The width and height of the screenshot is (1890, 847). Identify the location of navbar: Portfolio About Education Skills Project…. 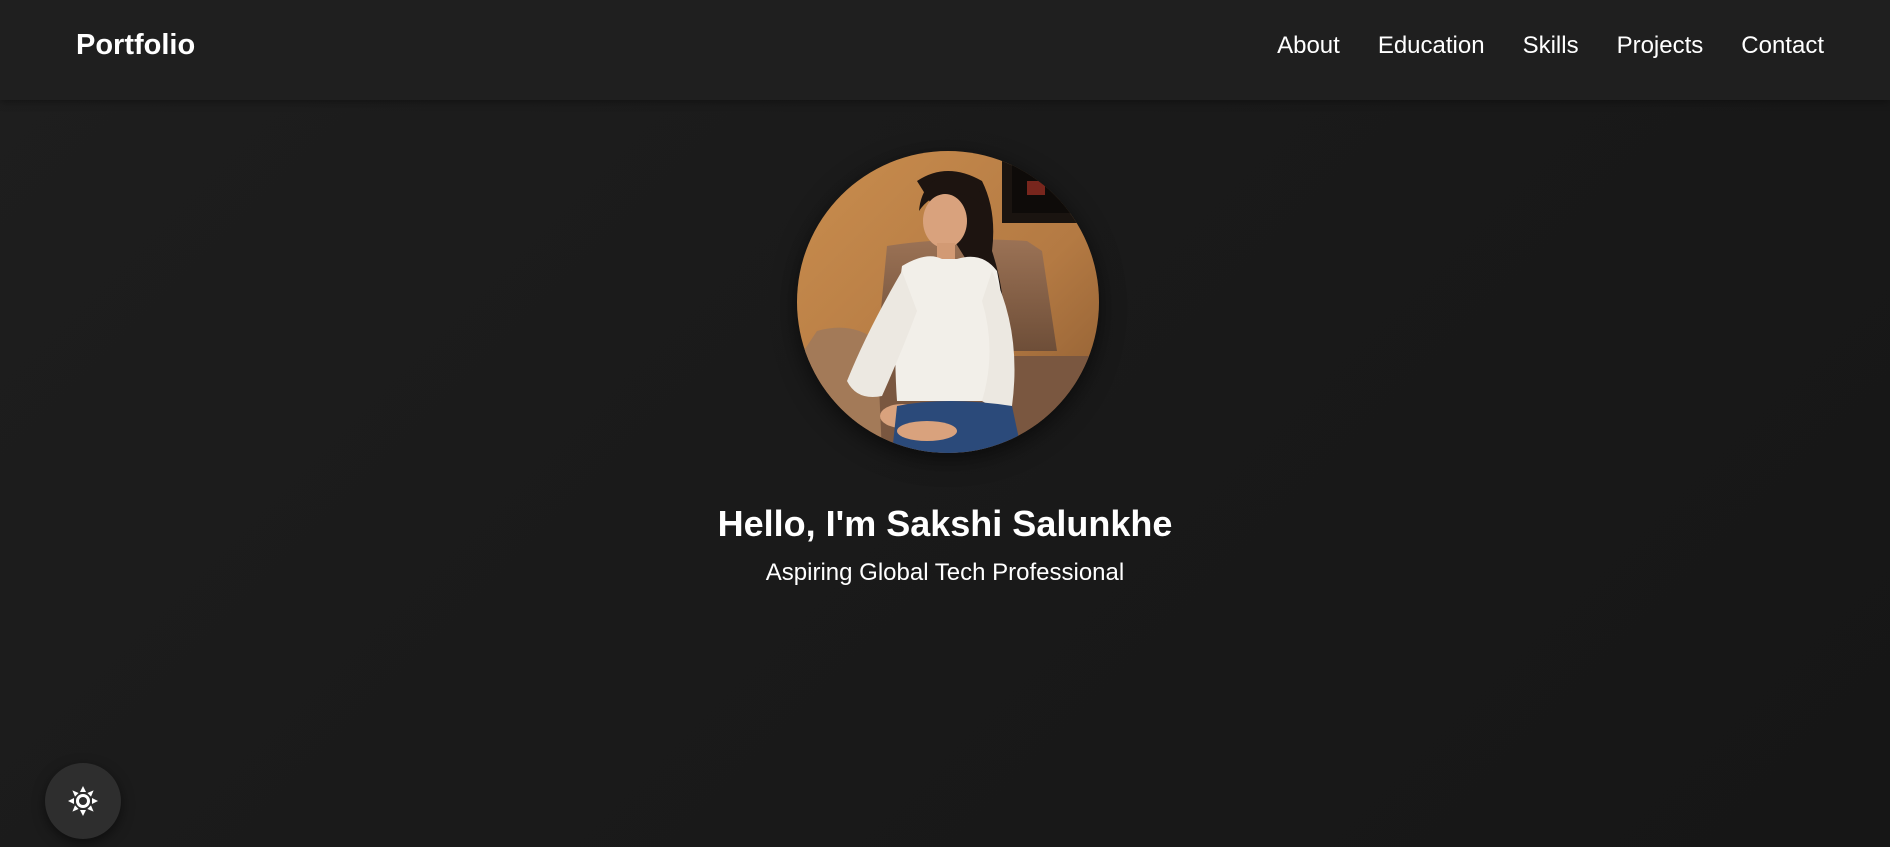
(945, 50).